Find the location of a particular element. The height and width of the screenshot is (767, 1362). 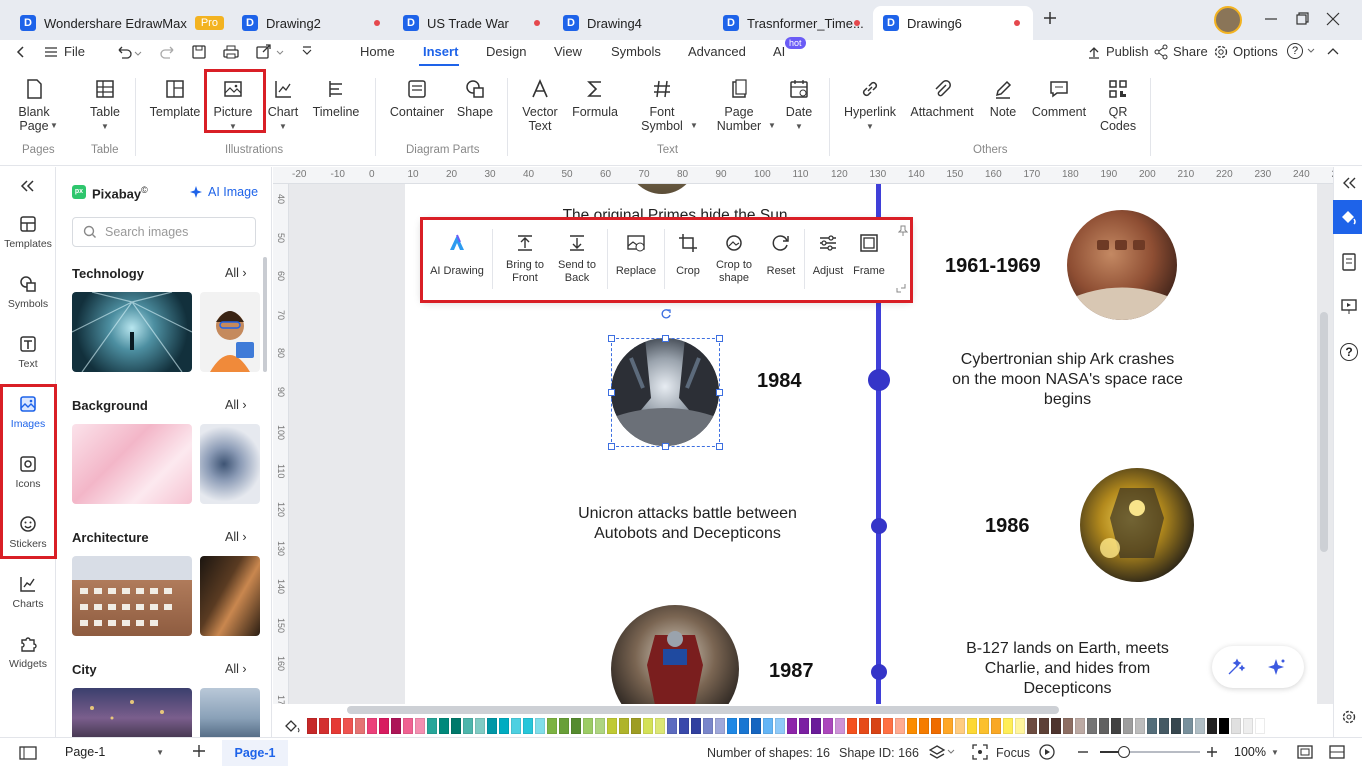

tab-drawing2: D Drawing2 is located at coordinates (312, 23).